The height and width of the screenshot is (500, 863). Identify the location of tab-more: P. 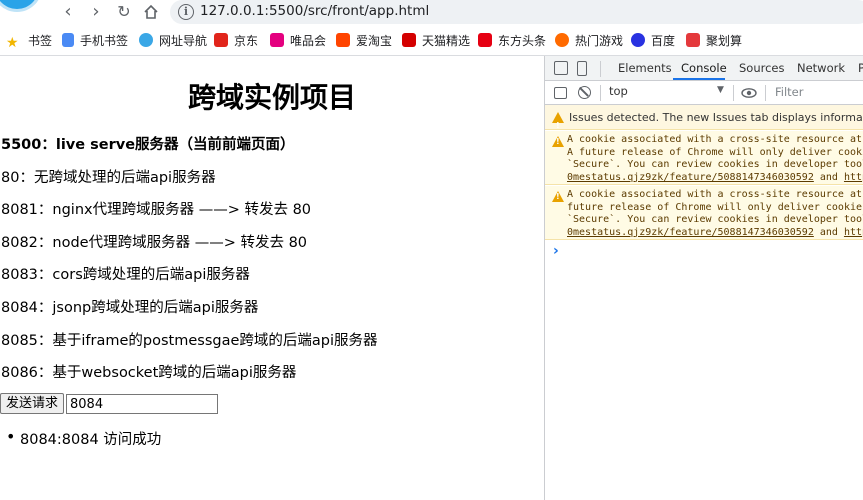
(860, 68).